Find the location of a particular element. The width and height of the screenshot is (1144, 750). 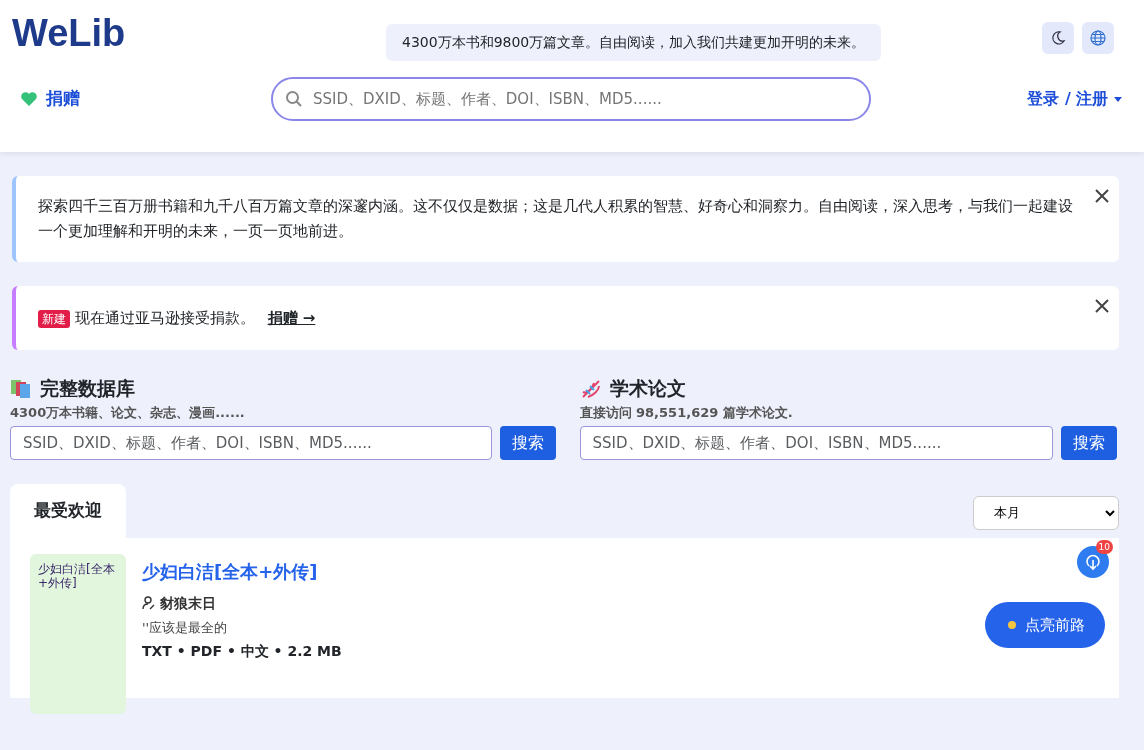

book-cover: 少妇白洁[全本+外传] is located at coordinates (78, 633).